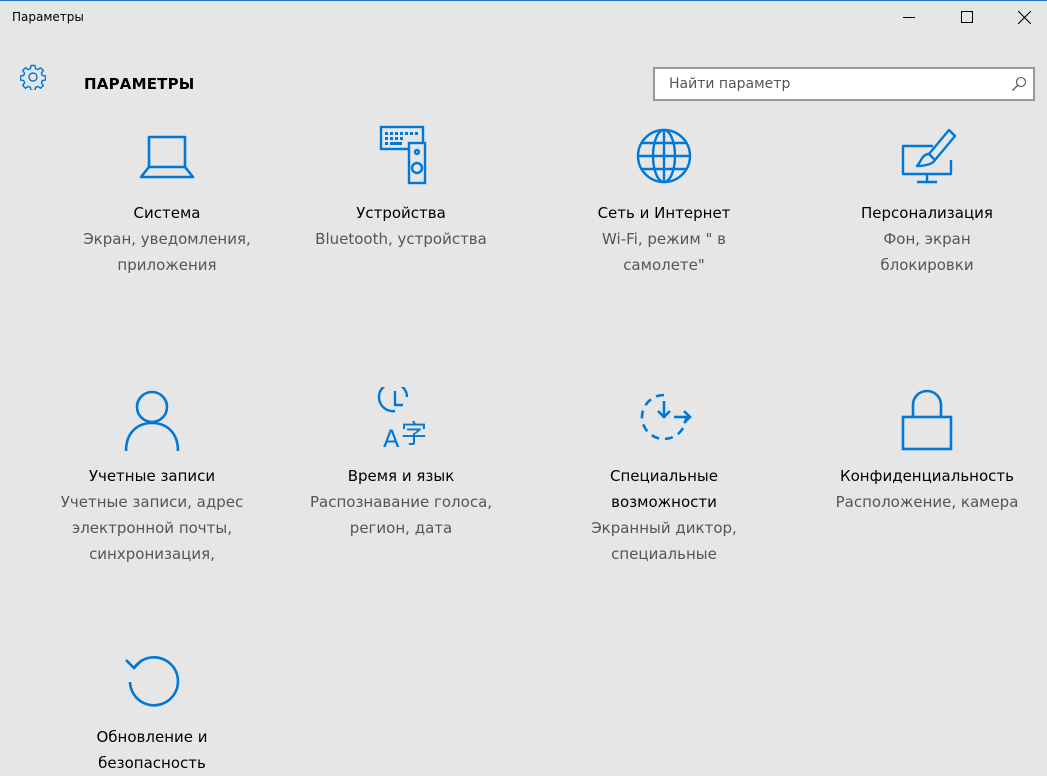 The width and height of the screenshot is (1047, 776). Describe the element at coordinates (927, 201) in the screenshot. I see `tile-personalization: Персонализация Фон, экран блокировки` at that location.